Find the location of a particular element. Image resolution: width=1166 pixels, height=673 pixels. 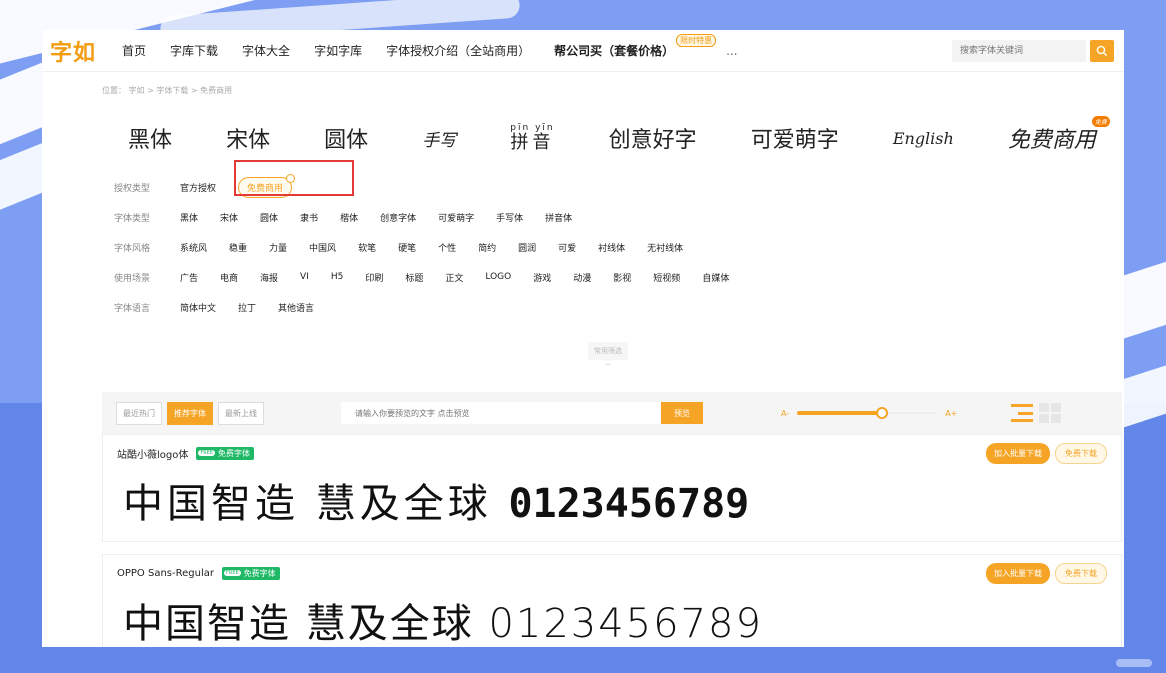

category-english: English is located at coordinates (923, 138).